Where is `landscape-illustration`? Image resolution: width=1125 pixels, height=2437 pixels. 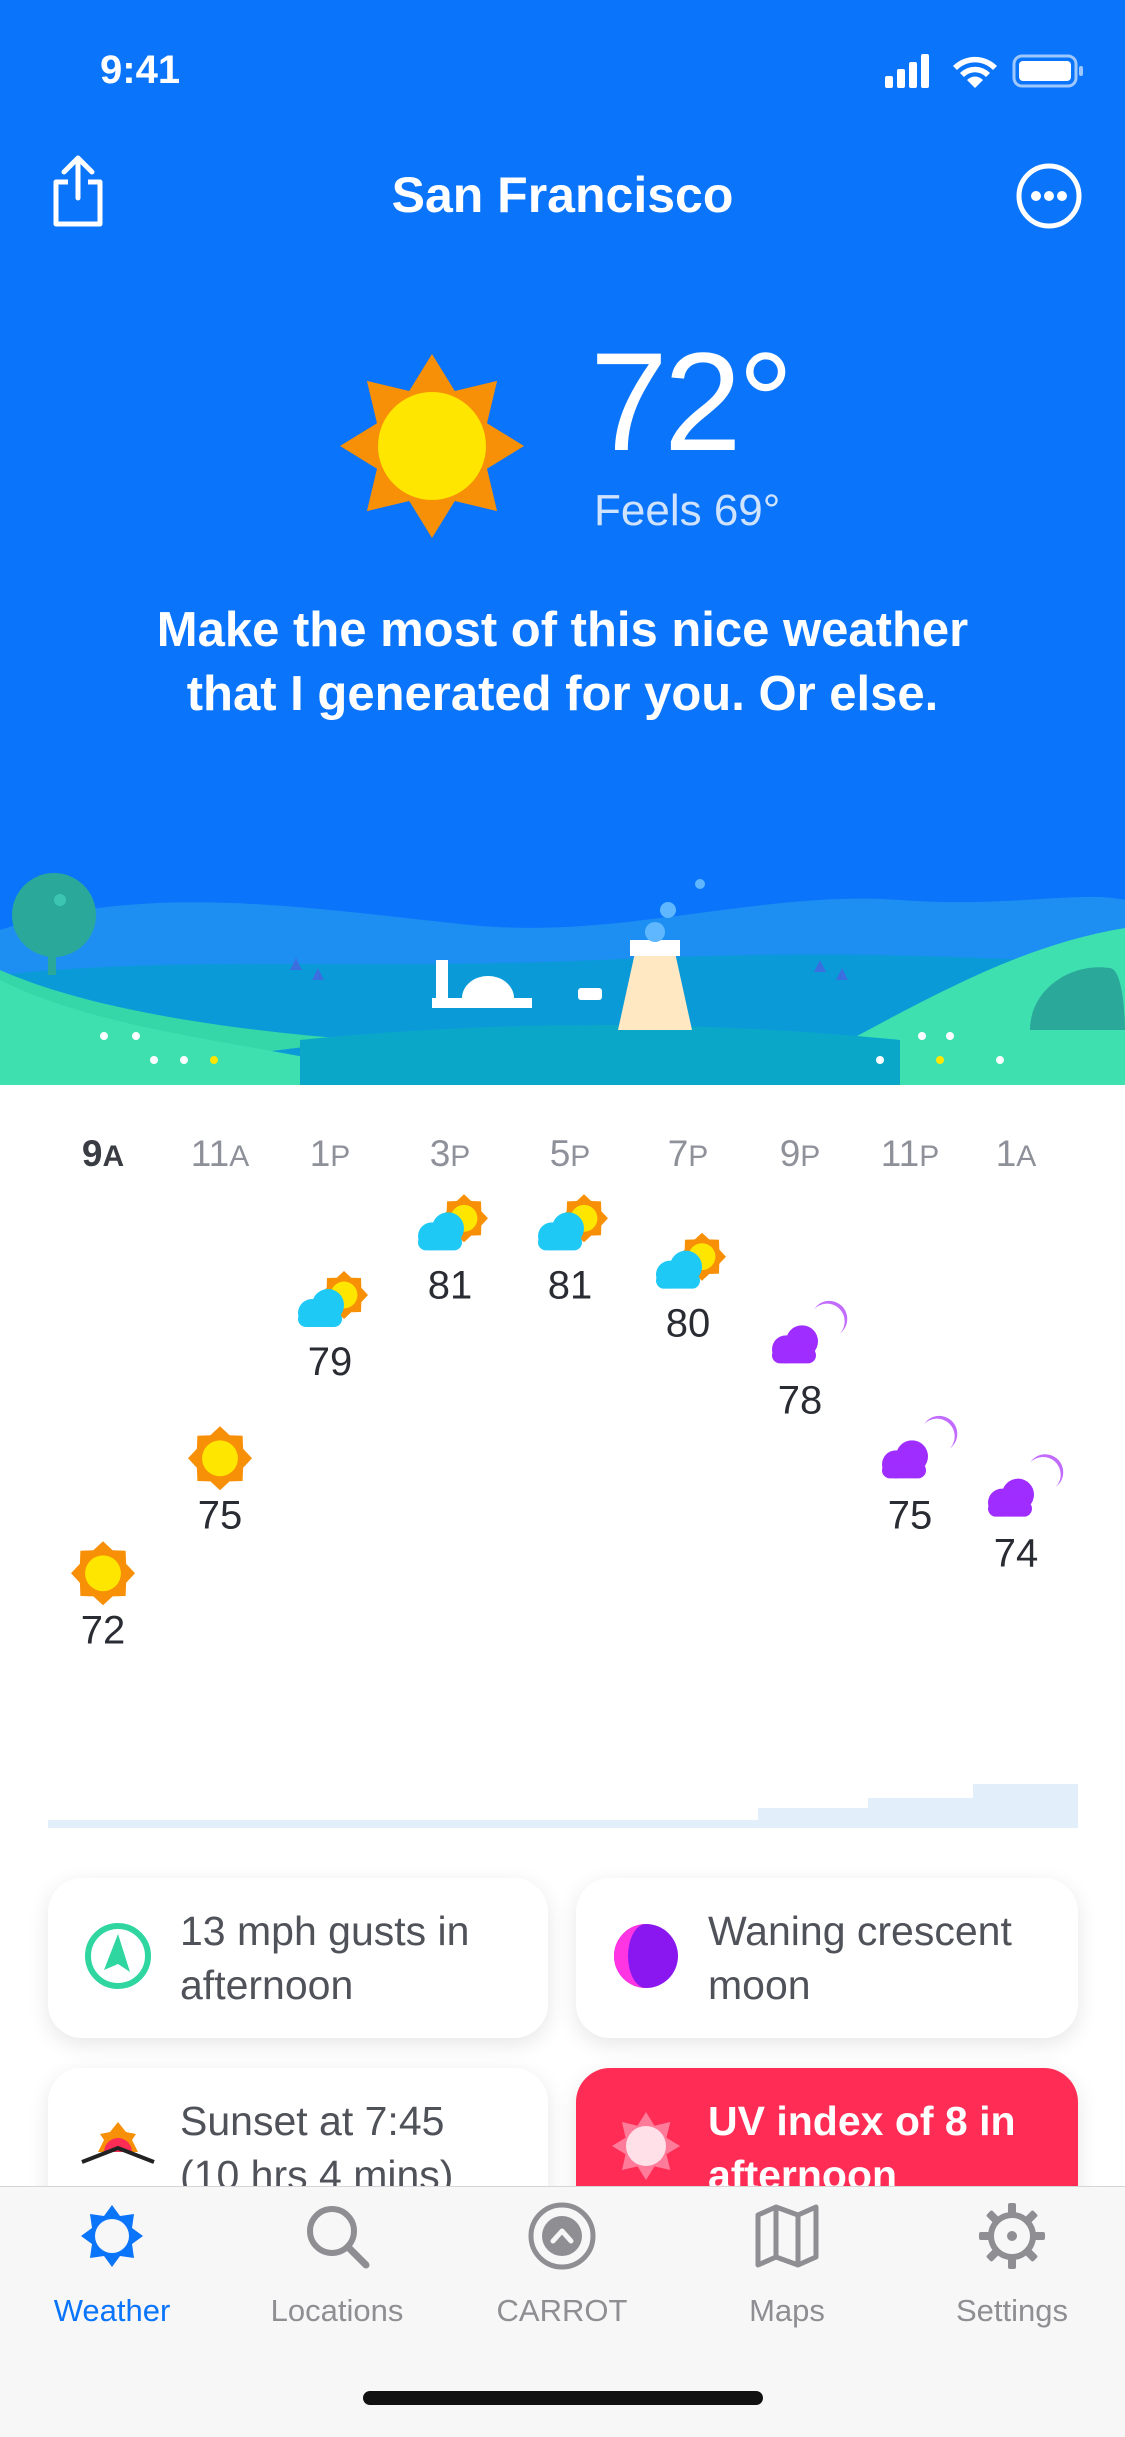 landscape-illustration is located at coordinates (562, 979).